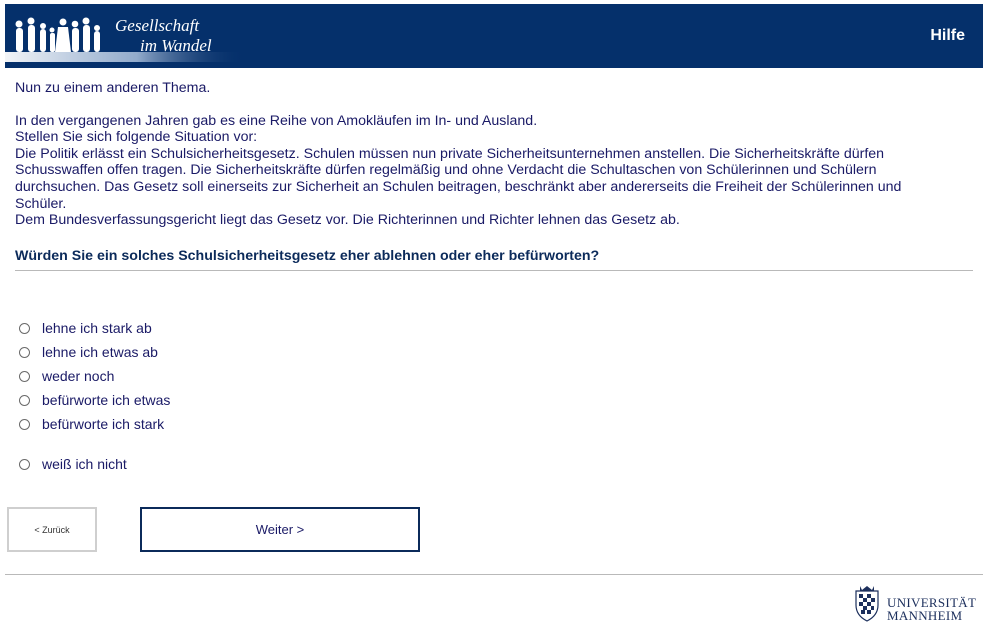 The width and height of the screenshot is (988, 630). What do you see at coordinates (97, 328) in the screenshot?
I see `answer-label: lehne ich stark ab` at bounding box center [97, 328].